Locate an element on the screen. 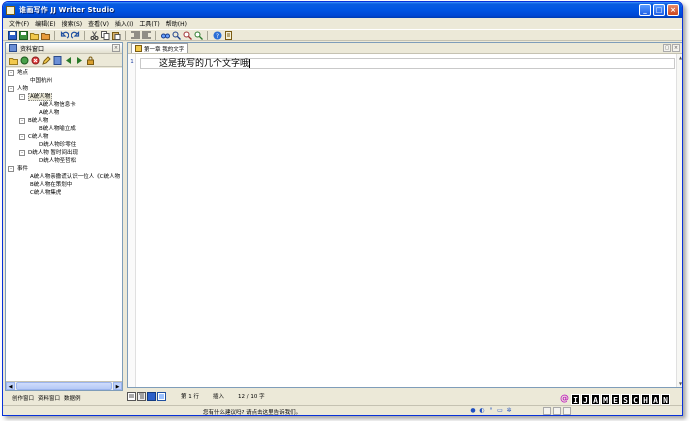  settings-icon is located at coordinates (228, 35).